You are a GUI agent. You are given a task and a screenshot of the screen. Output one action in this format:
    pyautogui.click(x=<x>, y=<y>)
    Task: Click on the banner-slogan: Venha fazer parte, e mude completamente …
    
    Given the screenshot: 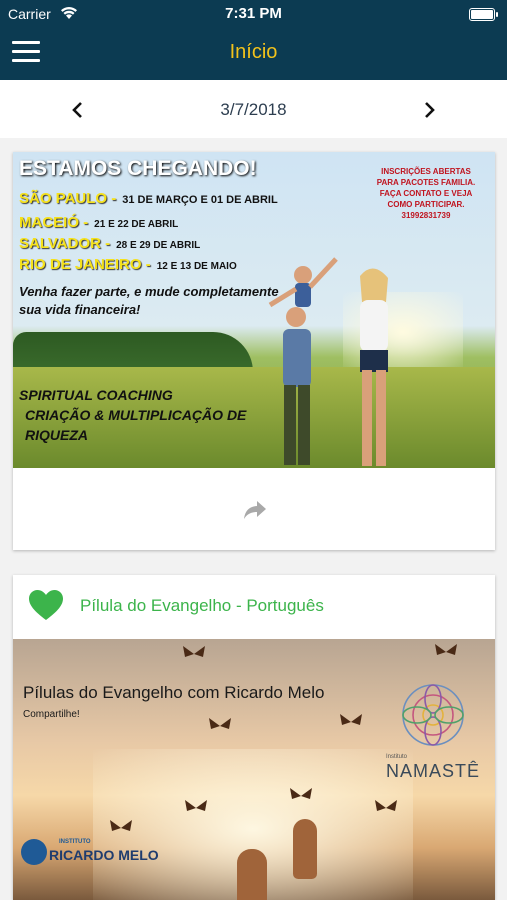 What is the action you would take?
    pyautogui.click(x=149, y=300)
    